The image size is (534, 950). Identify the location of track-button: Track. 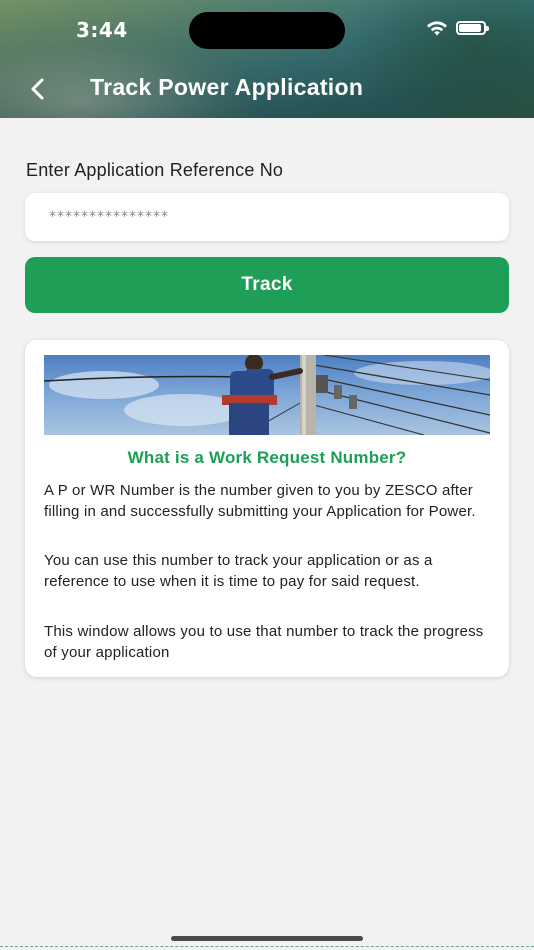
(267, 285).